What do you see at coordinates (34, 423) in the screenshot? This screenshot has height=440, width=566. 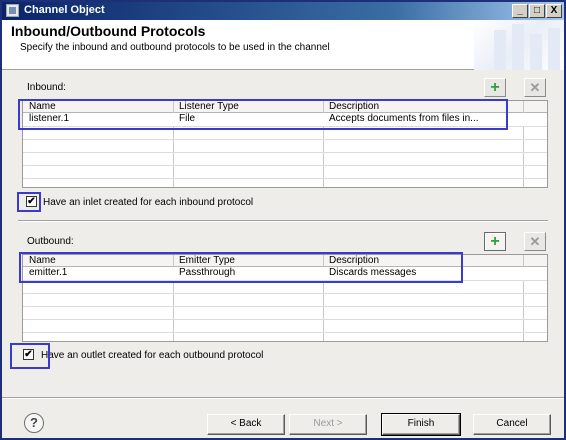 I see `help-icon: ?` at bounding box center [34, 423].